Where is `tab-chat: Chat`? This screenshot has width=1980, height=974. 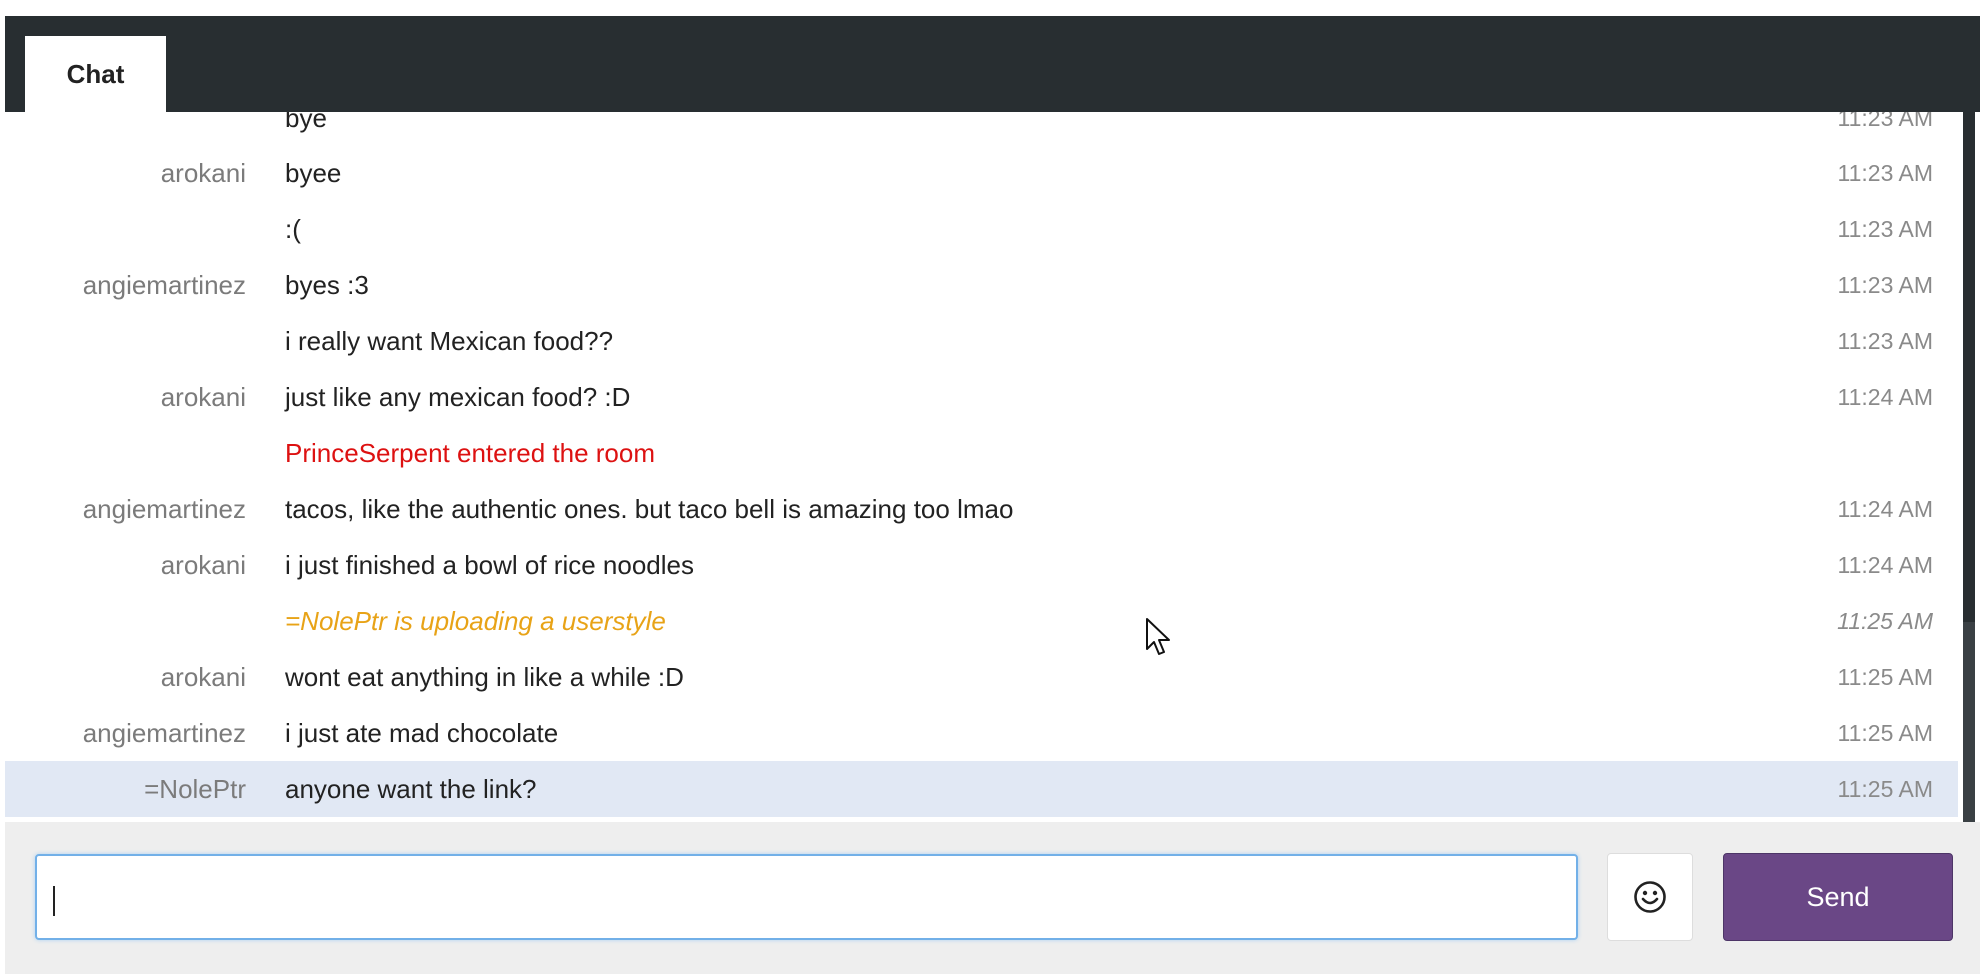
tab-chat: Chat is located at coordinates (95, 74).